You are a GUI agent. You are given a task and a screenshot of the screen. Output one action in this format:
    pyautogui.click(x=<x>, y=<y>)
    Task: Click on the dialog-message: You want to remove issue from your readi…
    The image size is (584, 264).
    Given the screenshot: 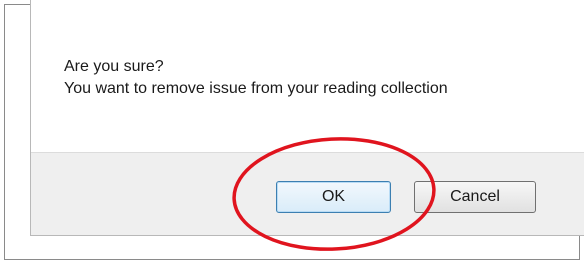 What is the action you would take?
    pyautogui.click(x=256, y=88)
    